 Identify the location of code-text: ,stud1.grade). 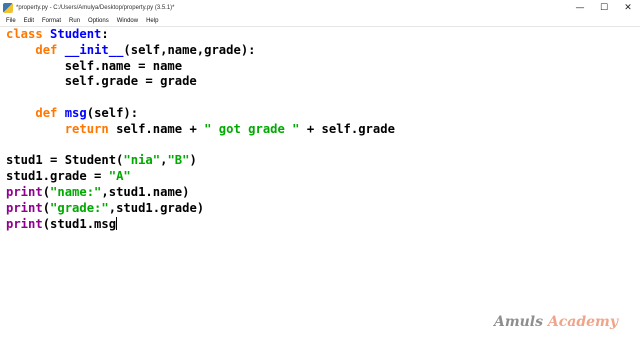
(156, 207).